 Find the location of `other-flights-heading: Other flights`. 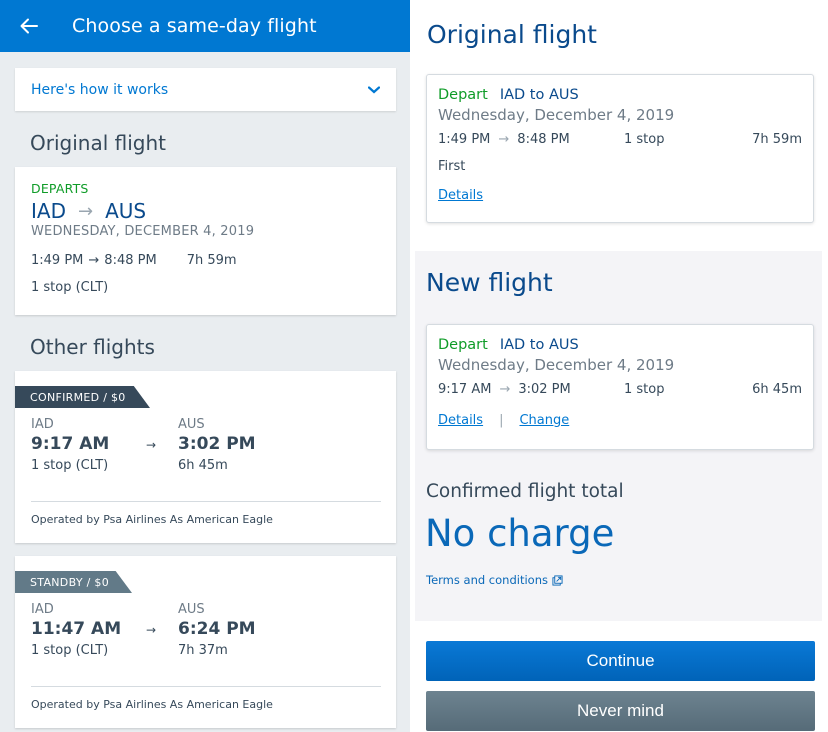

other-flights-heading: Other flights is located at coordinates (92, 347).